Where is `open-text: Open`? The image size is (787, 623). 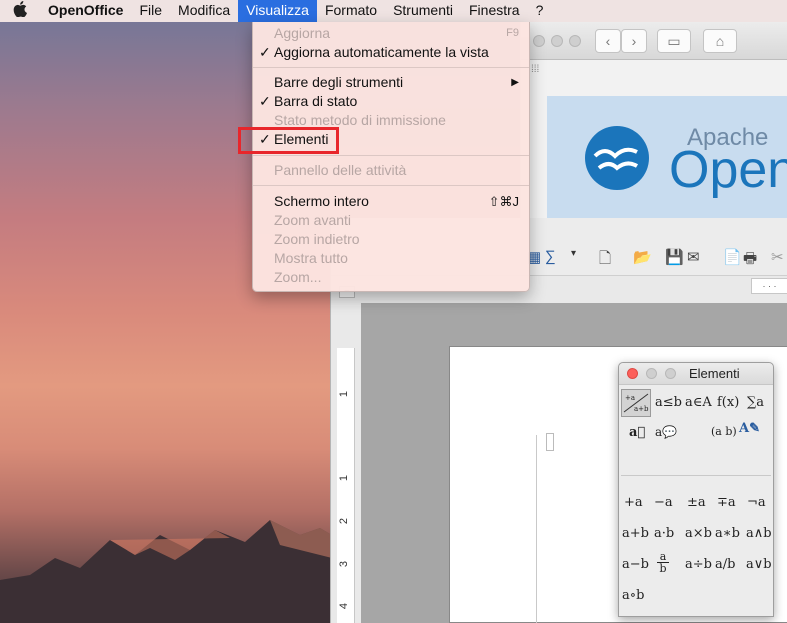 open-text: Open is located at coordinates (728, 170).